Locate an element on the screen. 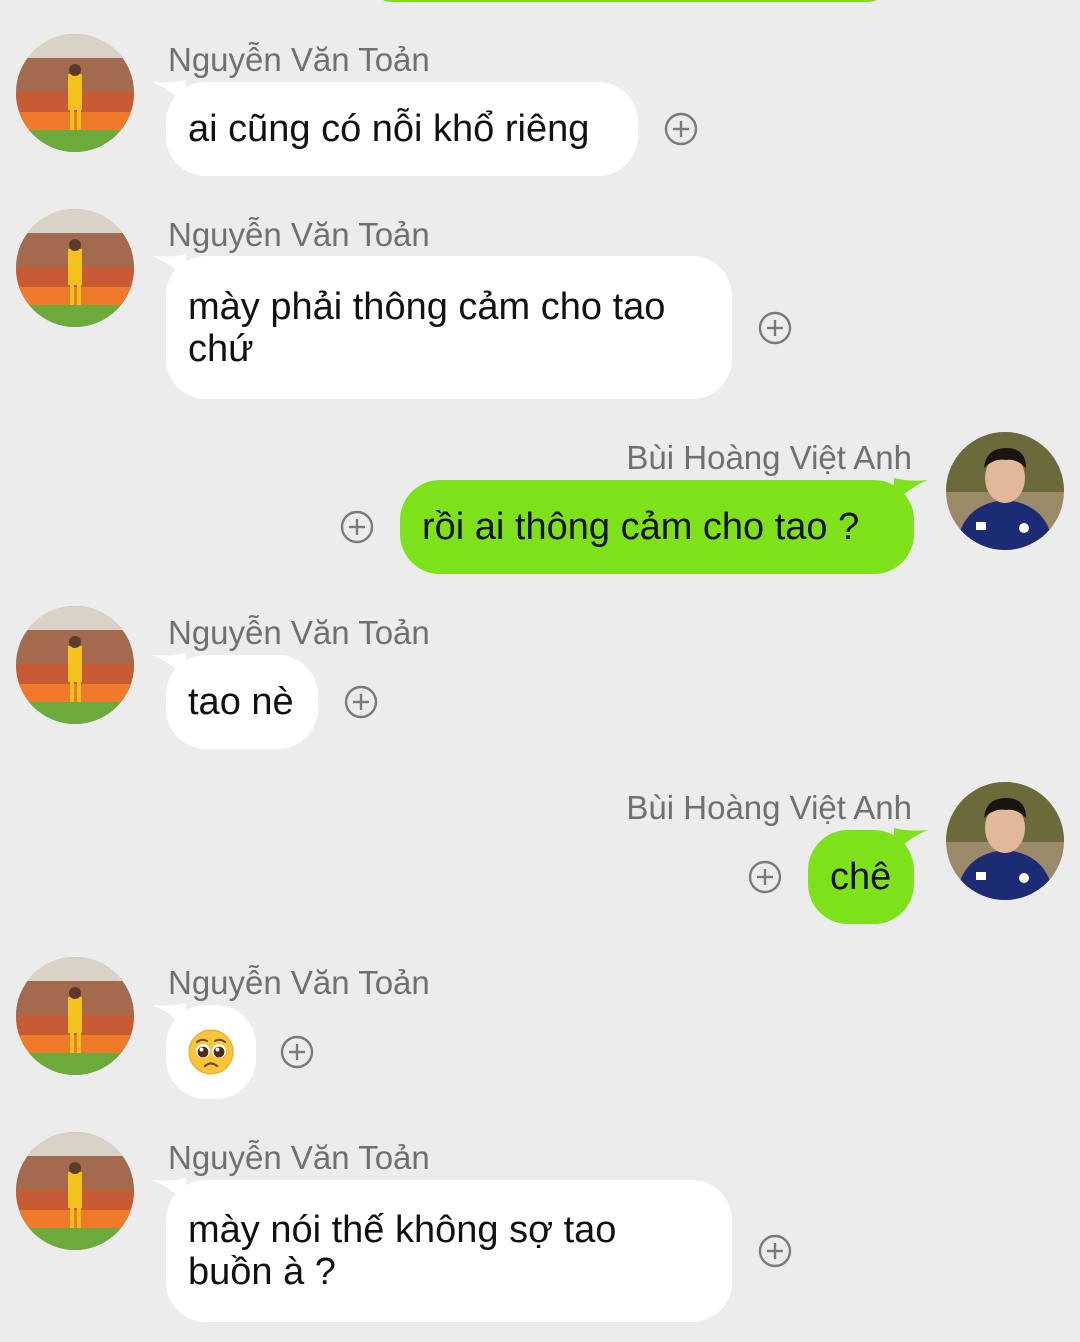 This screenshot has width=1080, height=1342. message-bubble is located at coordinates (211, 1052).